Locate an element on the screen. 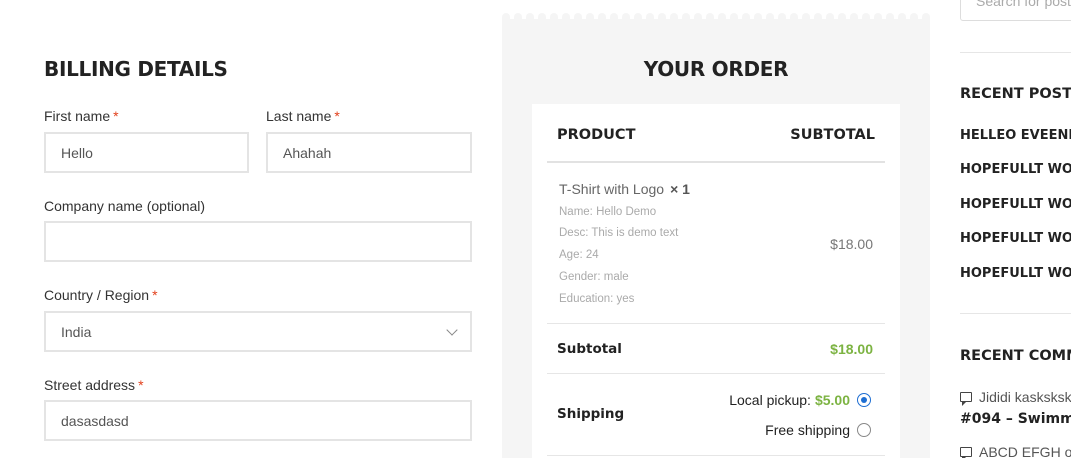  search-input: Search for posts is located at coordinates (1015, 10).